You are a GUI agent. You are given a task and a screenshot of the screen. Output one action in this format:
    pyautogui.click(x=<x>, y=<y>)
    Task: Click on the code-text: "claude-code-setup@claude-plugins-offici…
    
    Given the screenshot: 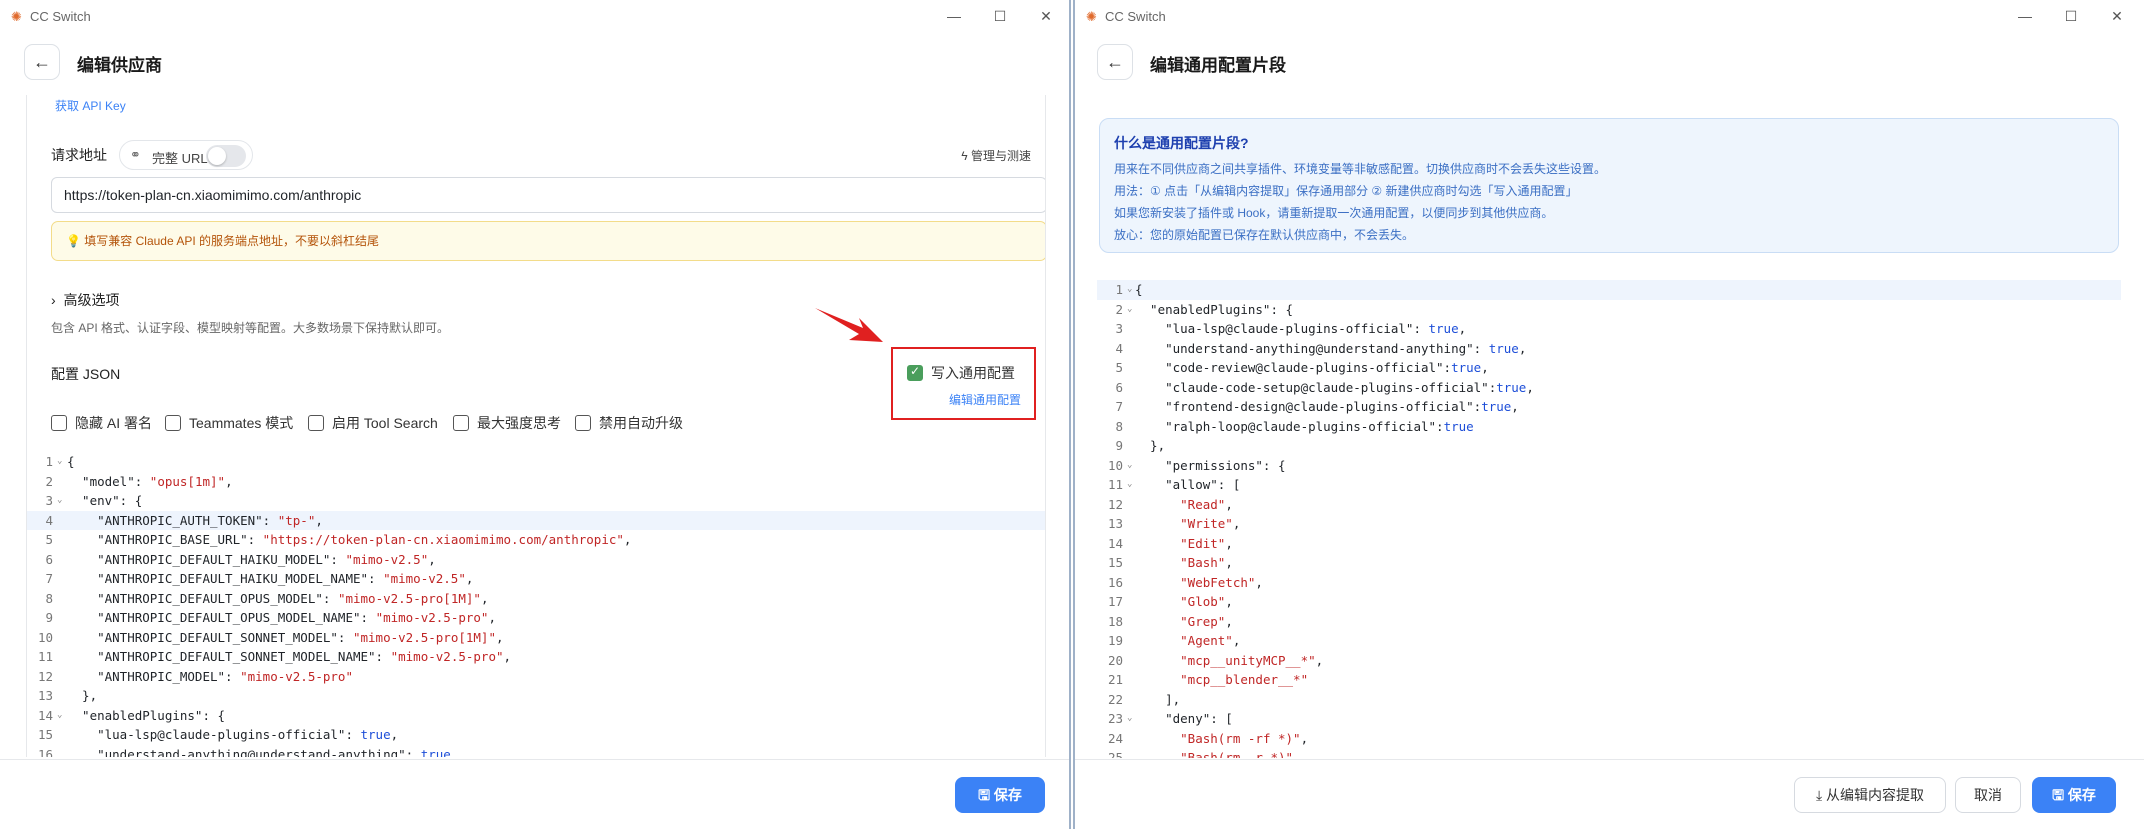 What is the action you would take?
    pyautogui.click(x=1334, y=387)
    